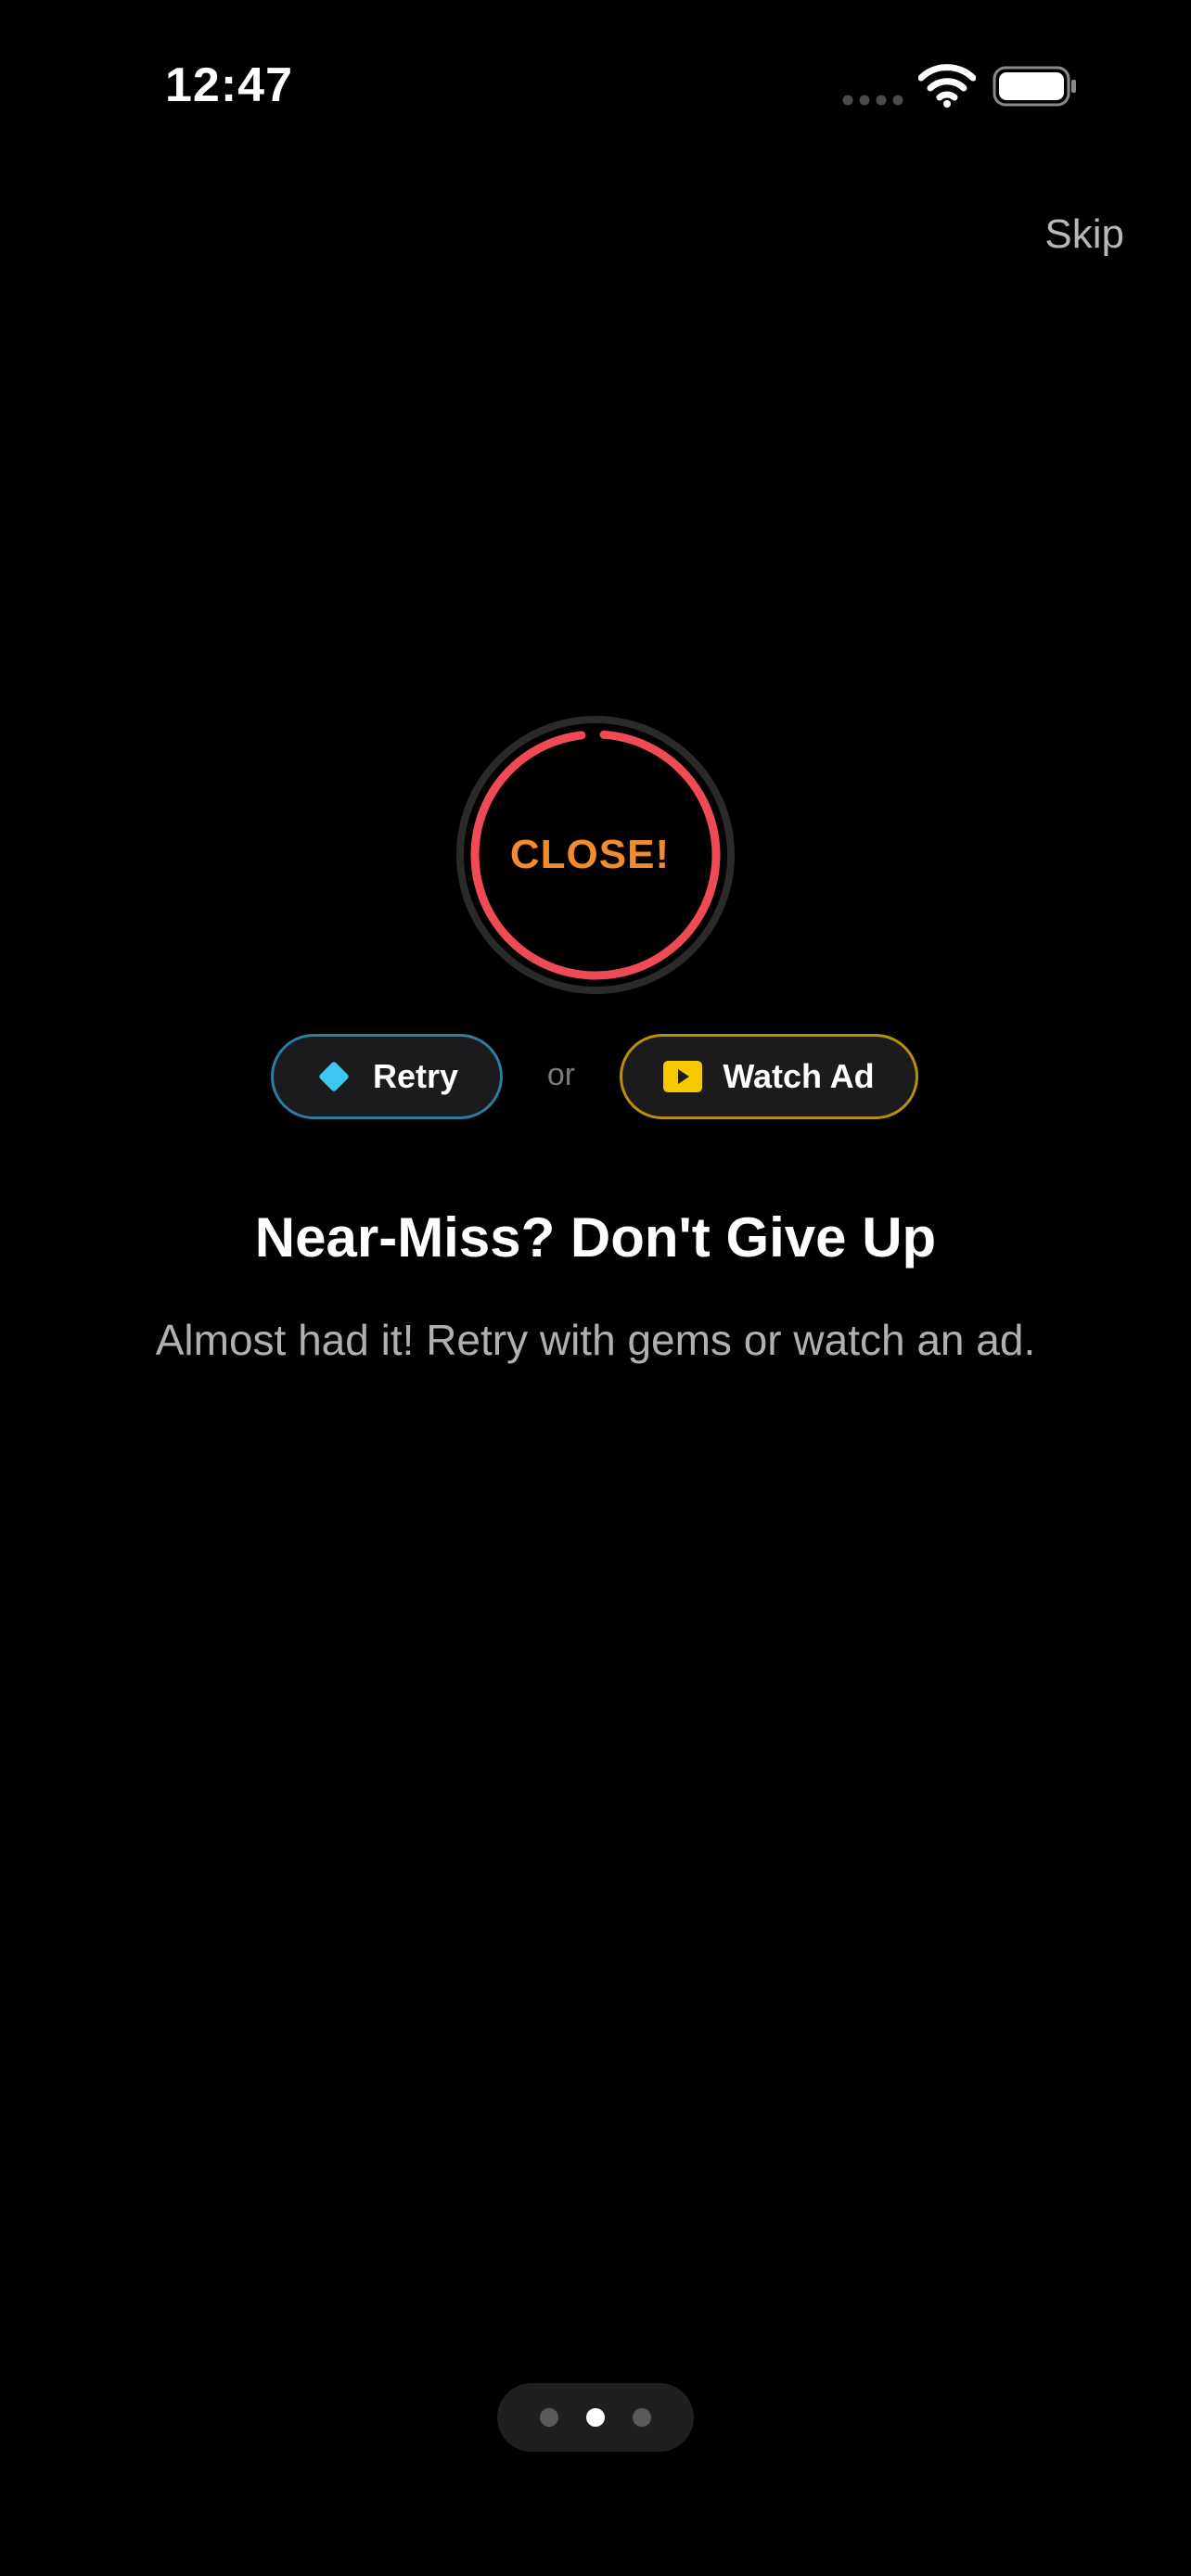 This screenshot has width=1191, height=2576. What do you see at coordinates (229, 85) in the screenshot?
I see `status-time: 12:47` at bounding box center [229, 85].